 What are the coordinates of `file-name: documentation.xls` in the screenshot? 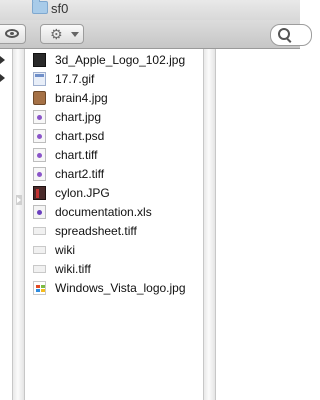 It's located at (103, 212).